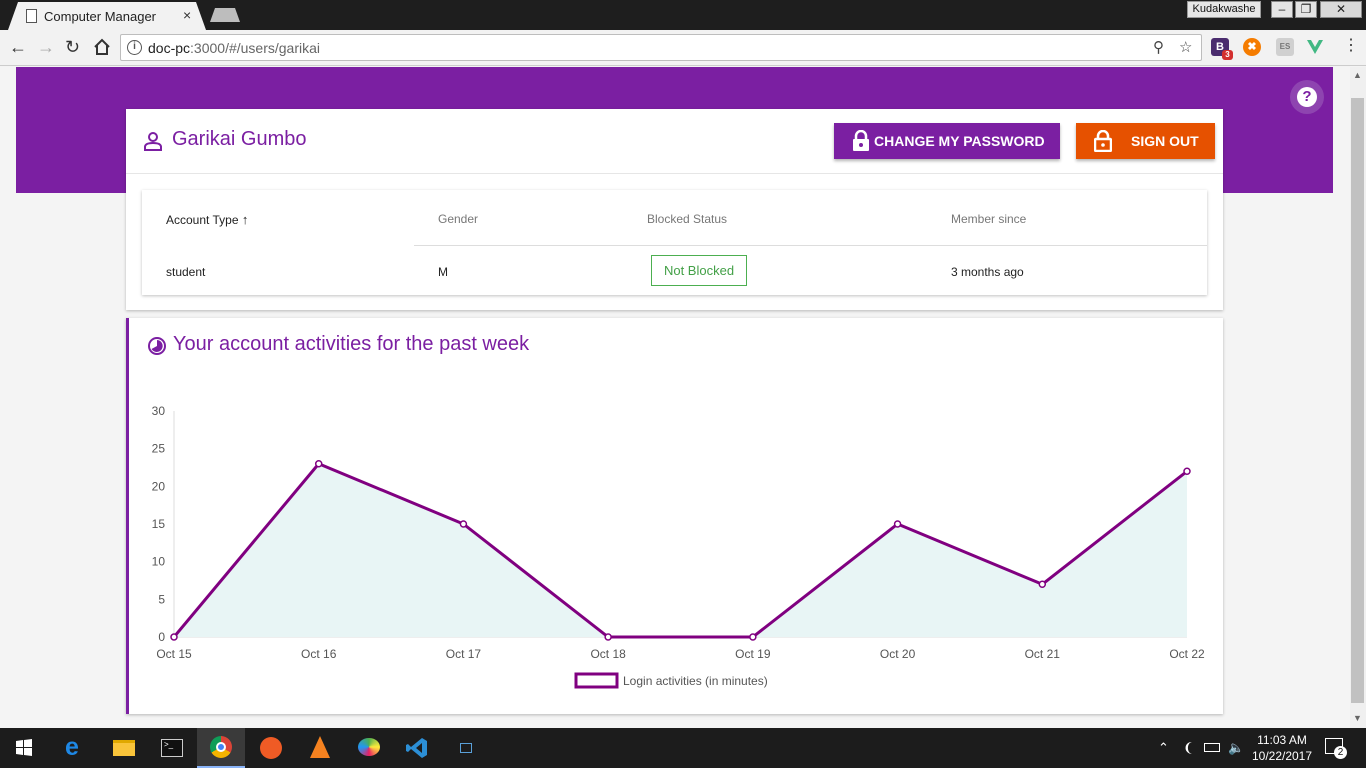 The height and width of the screenshot is (768, 1366). I want to click on wifi-icon: ❨, so click(1188, 748).